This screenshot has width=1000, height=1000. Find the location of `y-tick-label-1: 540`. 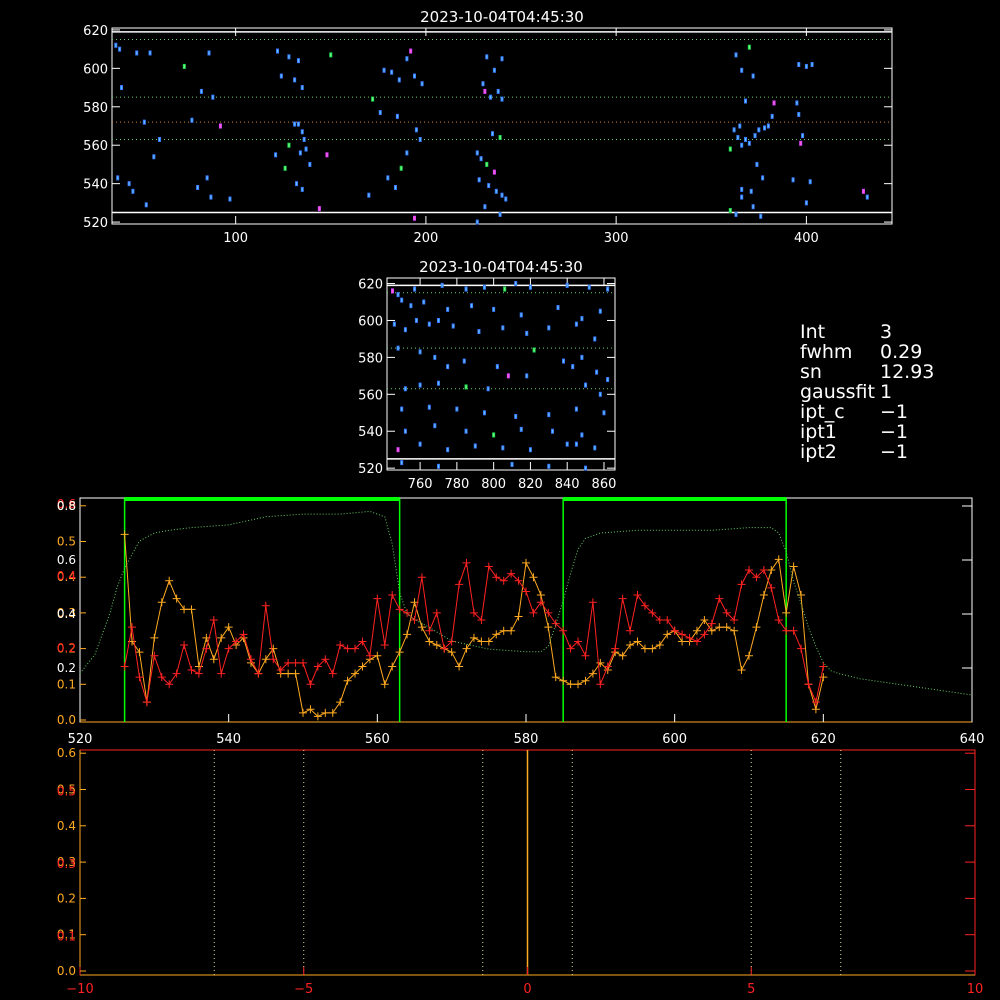

y-tick-label-1: 540 is located at coordinates (95, 185).